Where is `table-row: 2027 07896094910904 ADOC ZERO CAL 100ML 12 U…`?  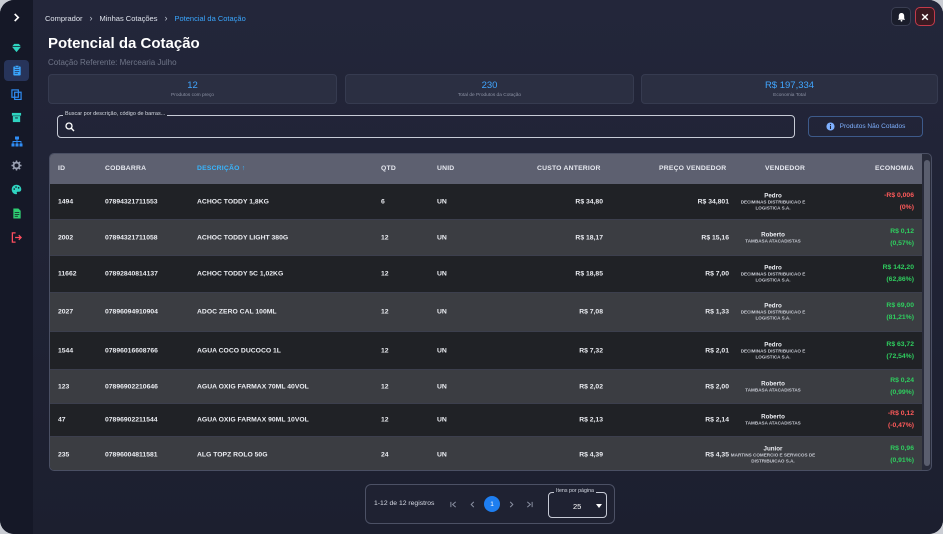
table-row: 2027 07896094910904 ADOC ZERO CAL 100ML 12 U… is located at coordinates (486, 312).